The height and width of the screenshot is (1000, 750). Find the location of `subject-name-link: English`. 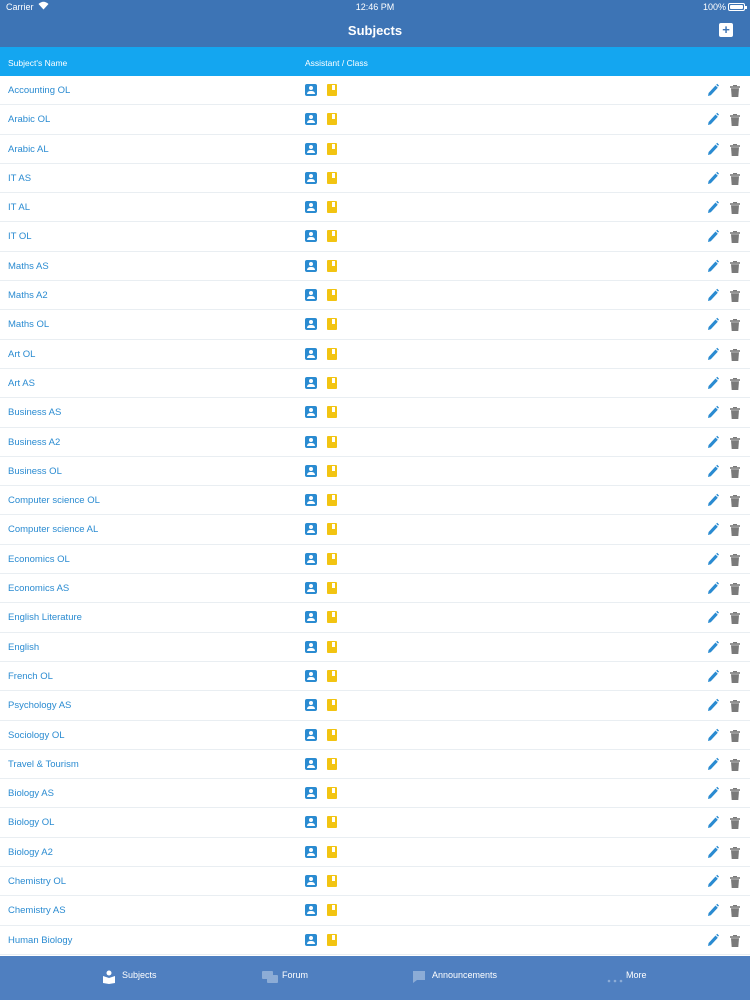

subject-name-link: English is located at coordinates (23, 647).